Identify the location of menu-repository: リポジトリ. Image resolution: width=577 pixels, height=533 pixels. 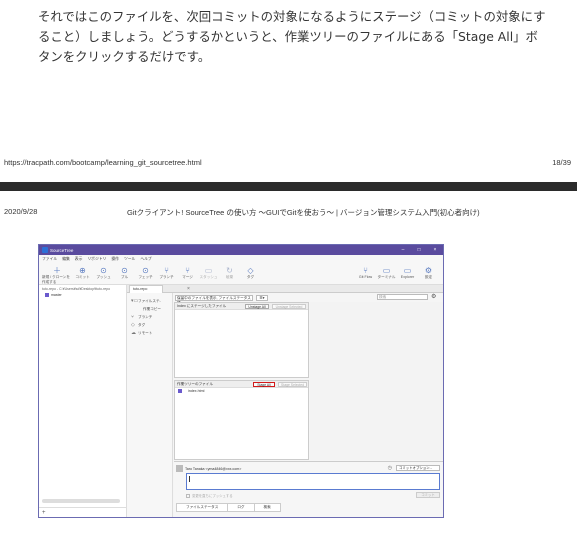
(96, 259).